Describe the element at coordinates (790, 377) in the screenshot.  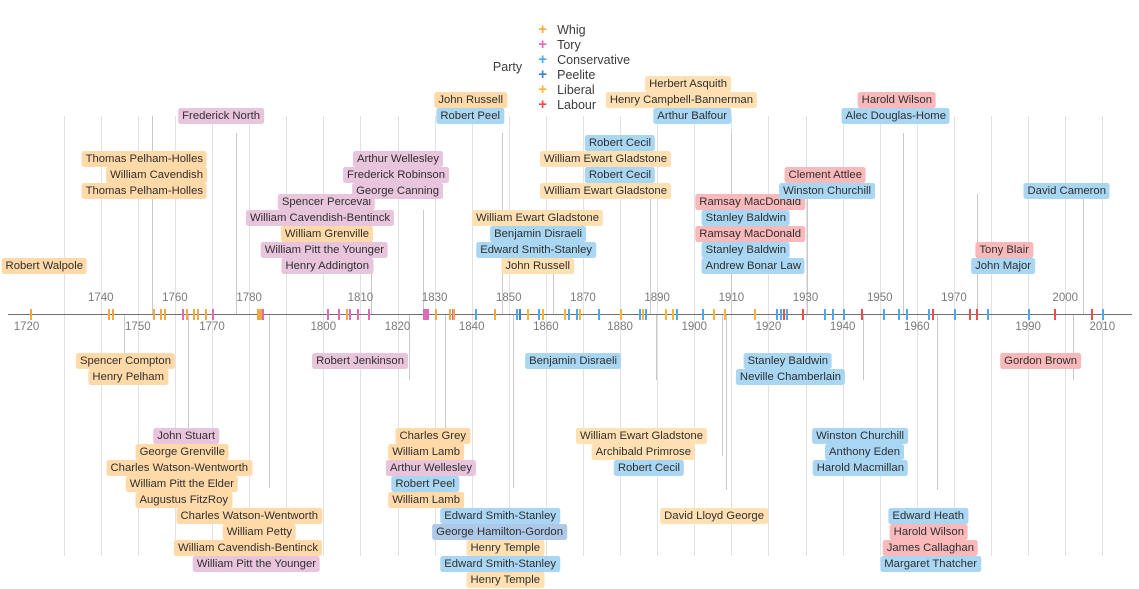
I see `pm-name-label: Neville Chamberlain` at that location.